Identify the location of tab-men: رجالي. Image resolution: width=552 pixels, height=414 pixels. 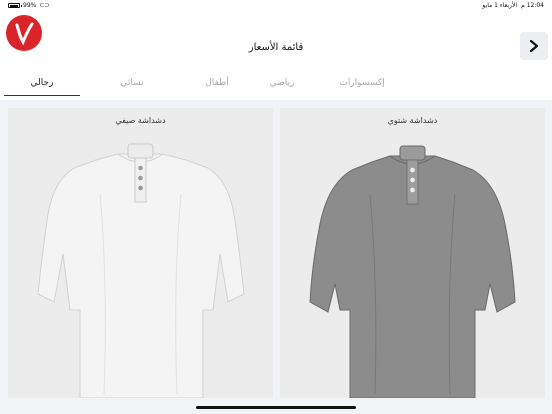
(42, 83).